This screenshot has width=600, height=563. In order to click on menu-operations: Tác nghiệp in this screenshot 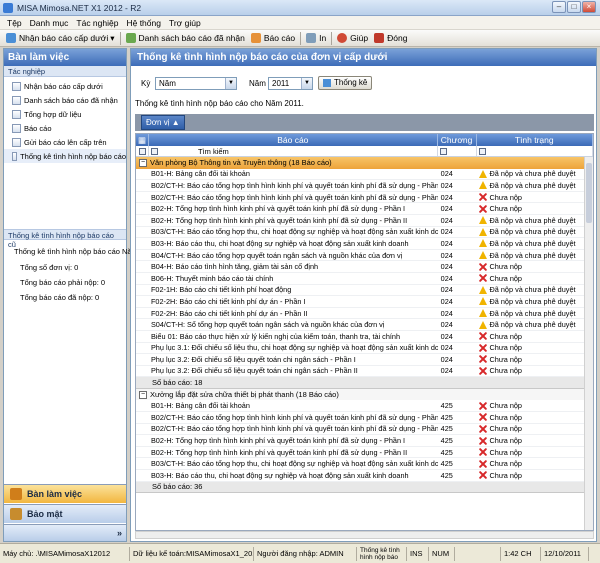, I will do `click(97, 23)`.